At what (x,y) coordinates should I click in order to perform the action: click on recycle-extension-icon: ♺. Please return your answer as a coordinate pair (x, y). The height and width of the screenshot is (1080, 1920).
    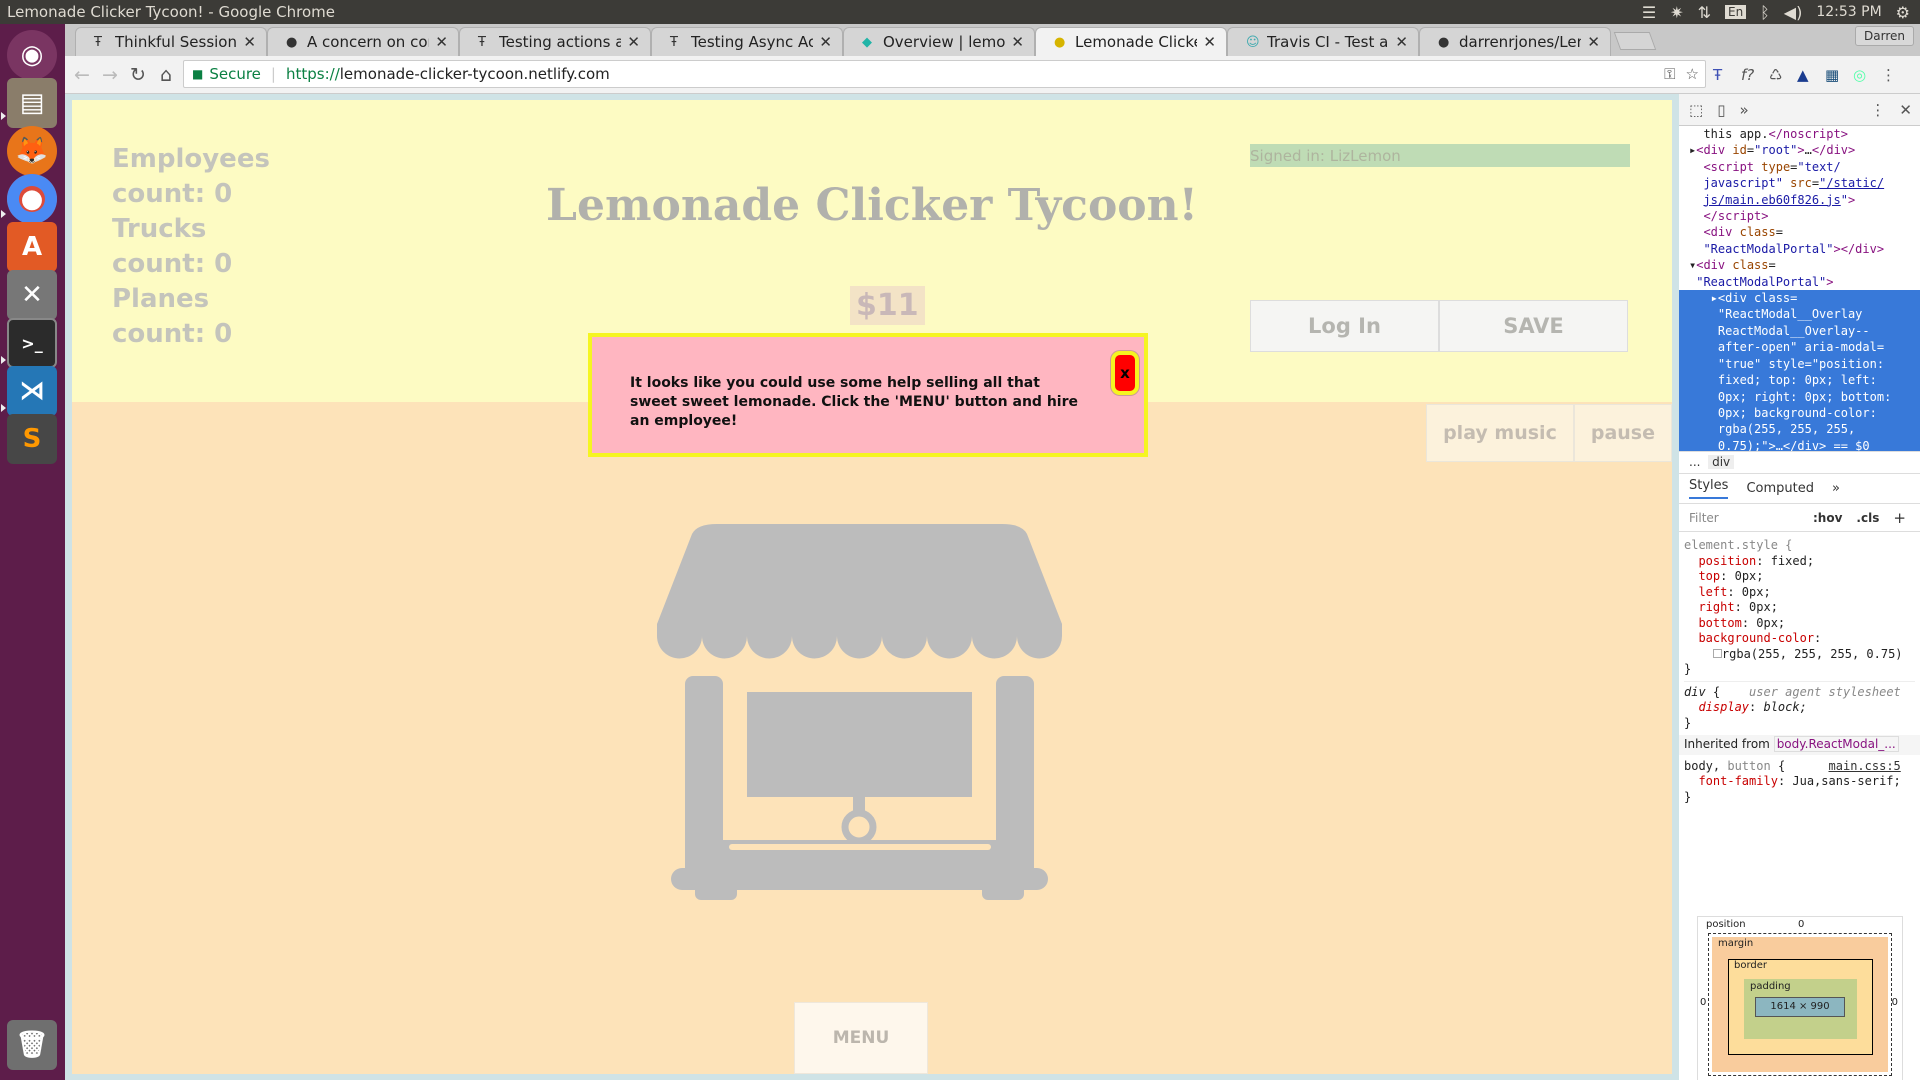
    Looking at the image, I should click on (1775, 75).